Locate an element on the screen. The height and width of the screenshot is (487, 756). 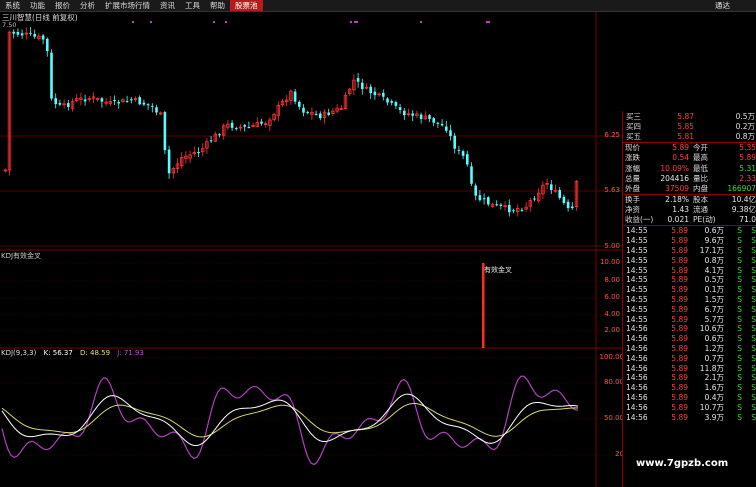
chart-max-price: 7.50 is located at coordinates (9, 25).